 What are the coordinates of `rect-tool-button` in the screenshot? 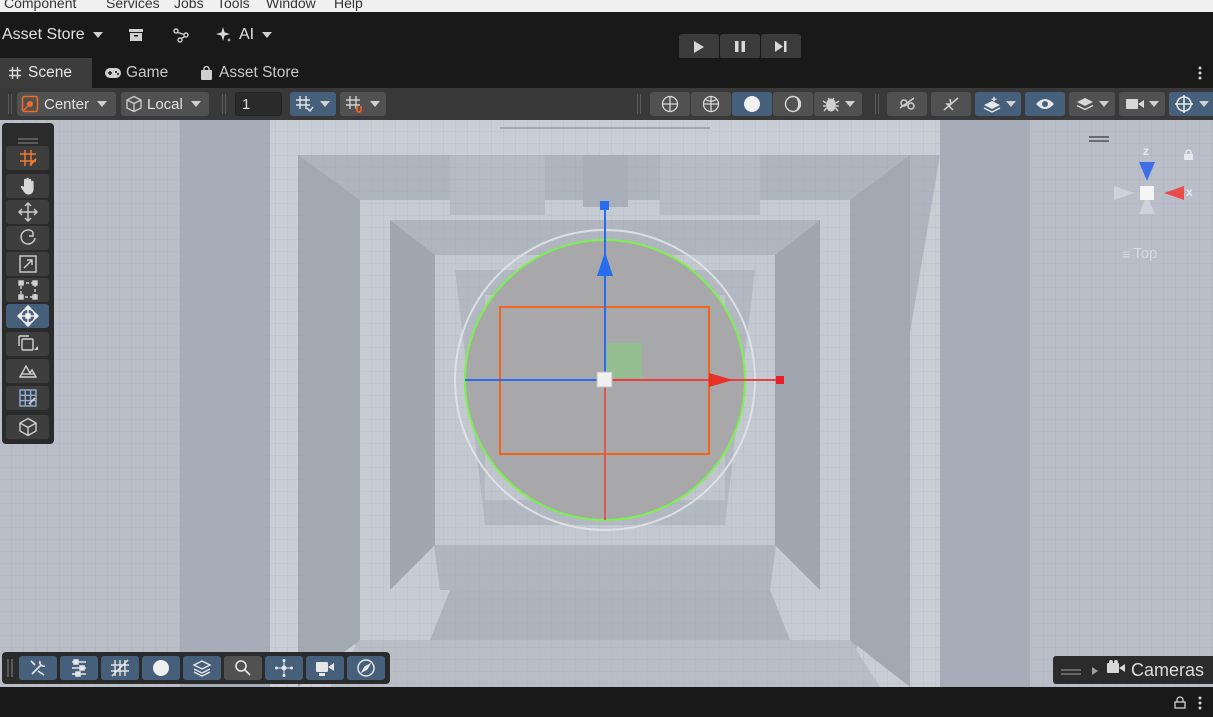 It's located at (27, 290).